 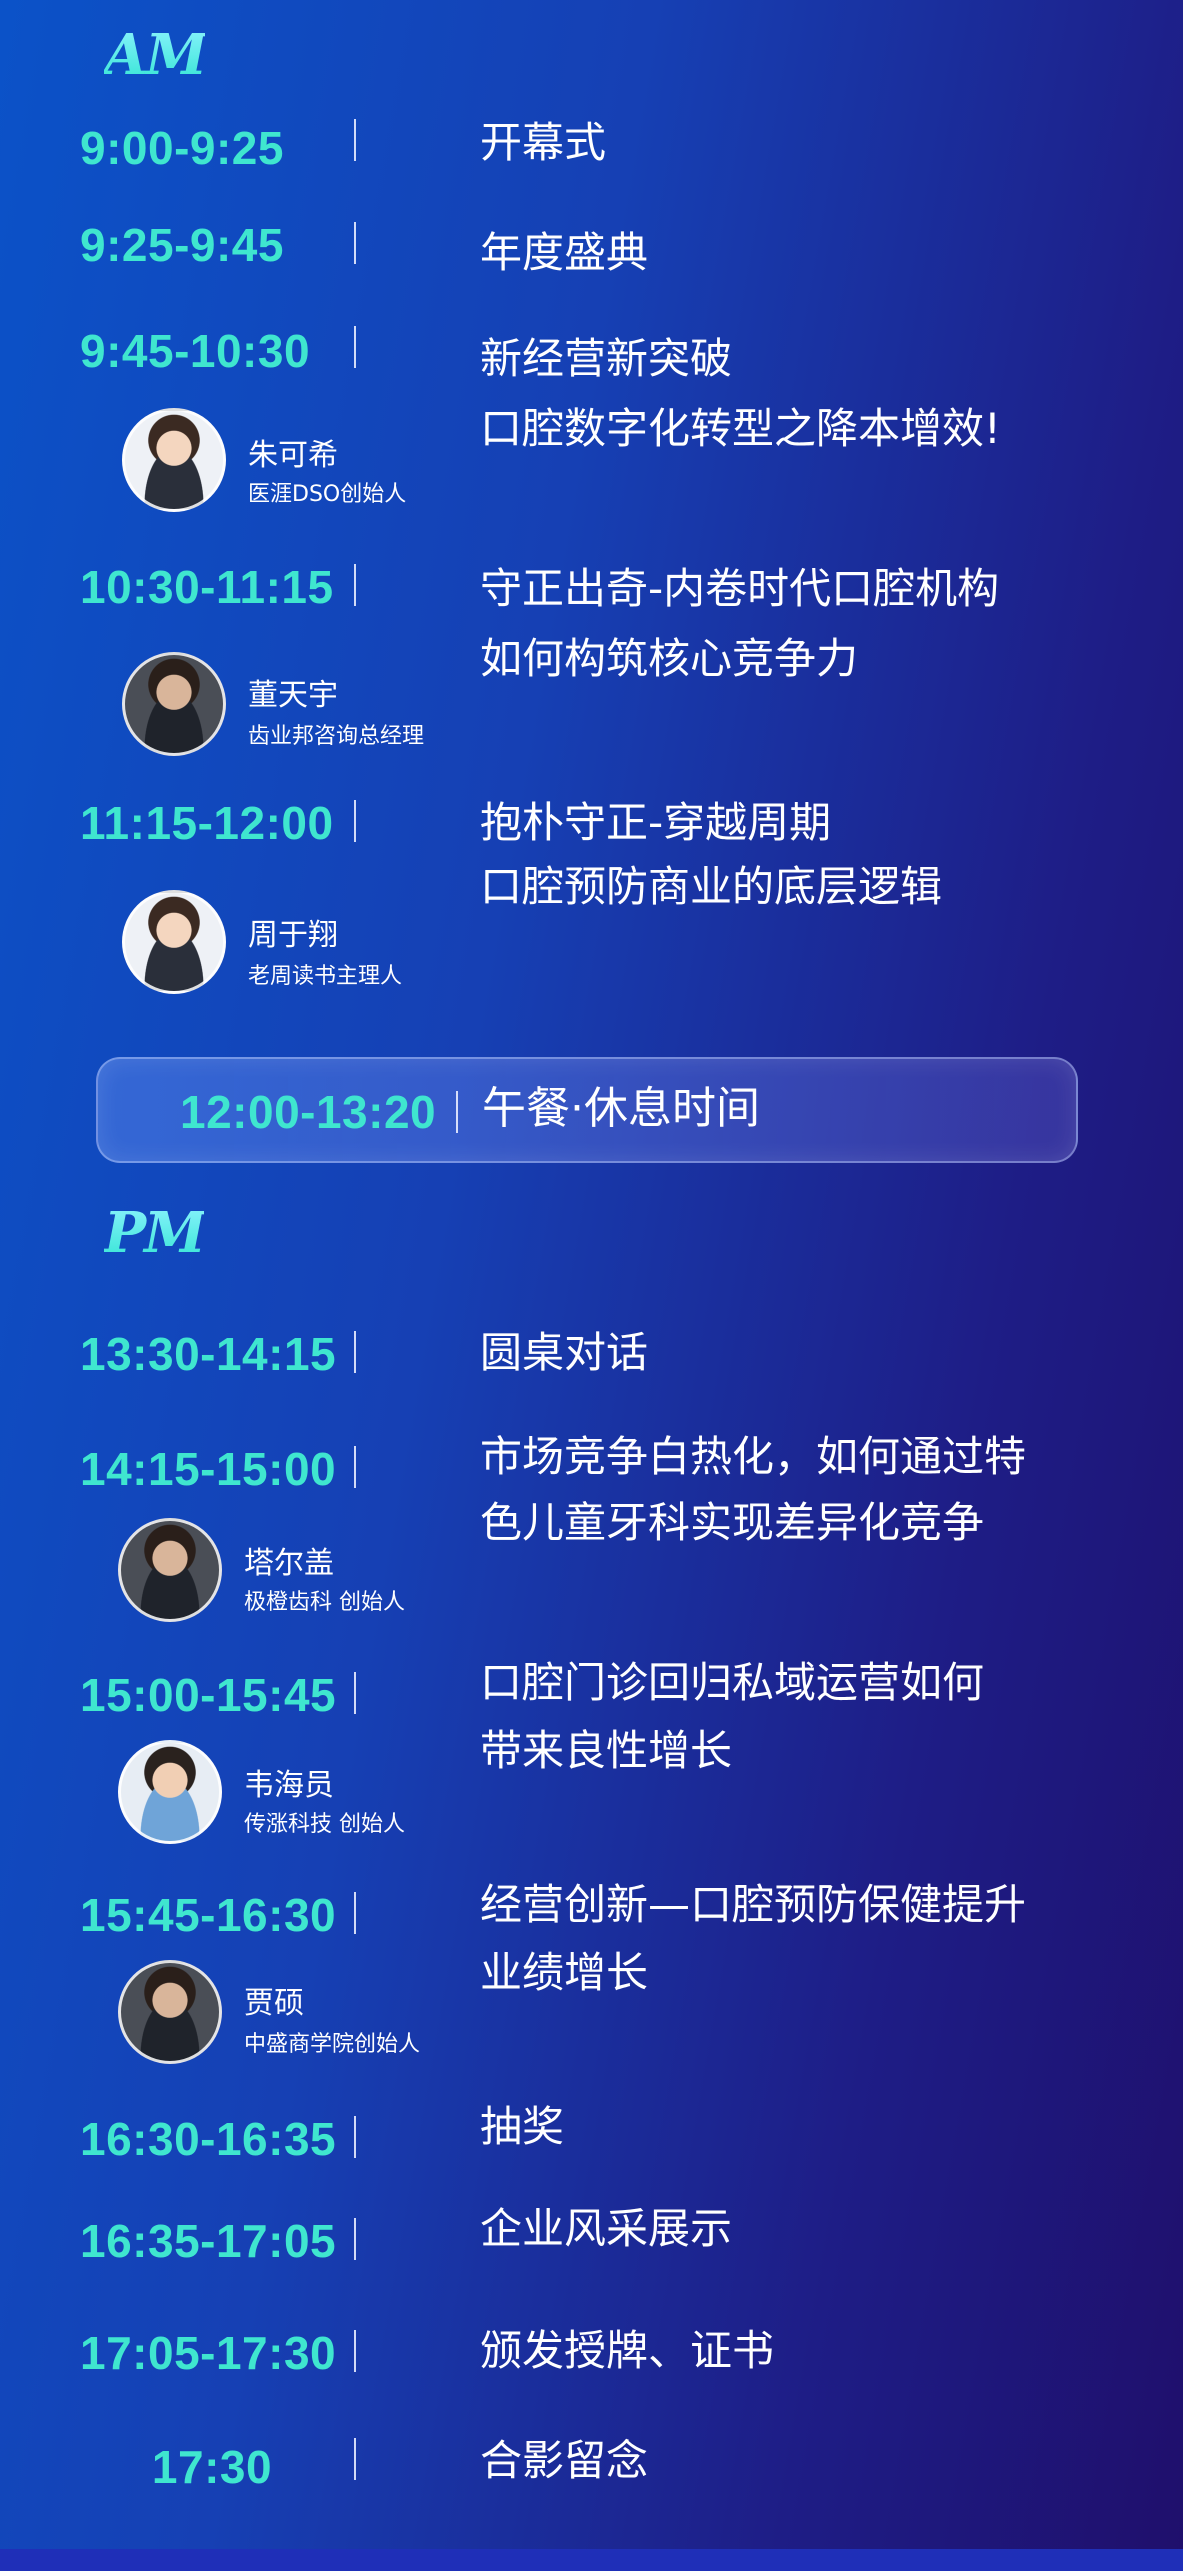 I want to click on session-title: 企业风采展示, so click(x=606, y=2228).